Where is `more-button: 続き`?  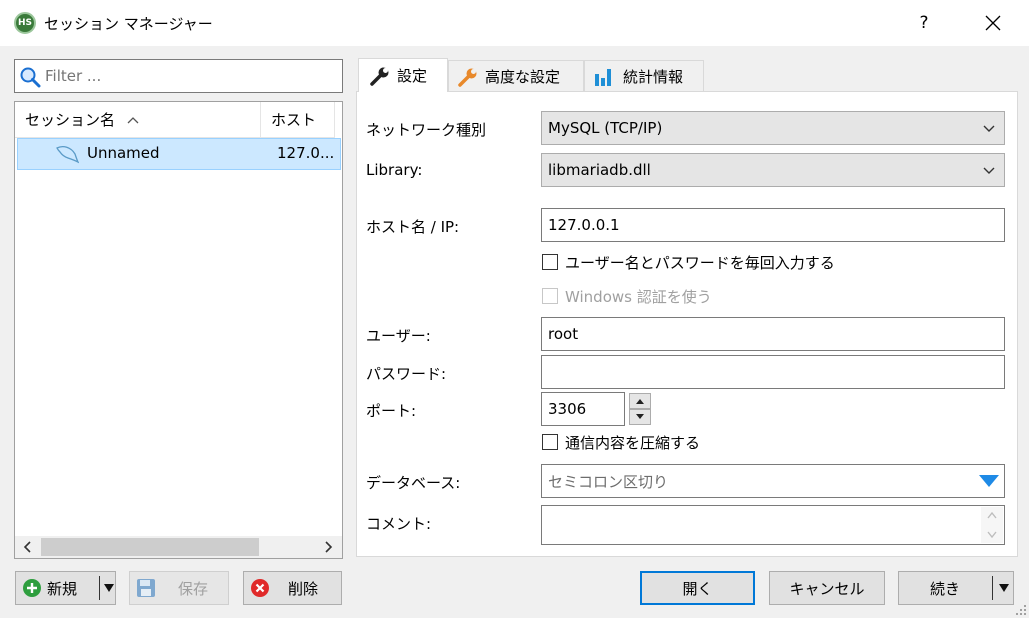
more-button: 続き is located at coordinates (956, 588).